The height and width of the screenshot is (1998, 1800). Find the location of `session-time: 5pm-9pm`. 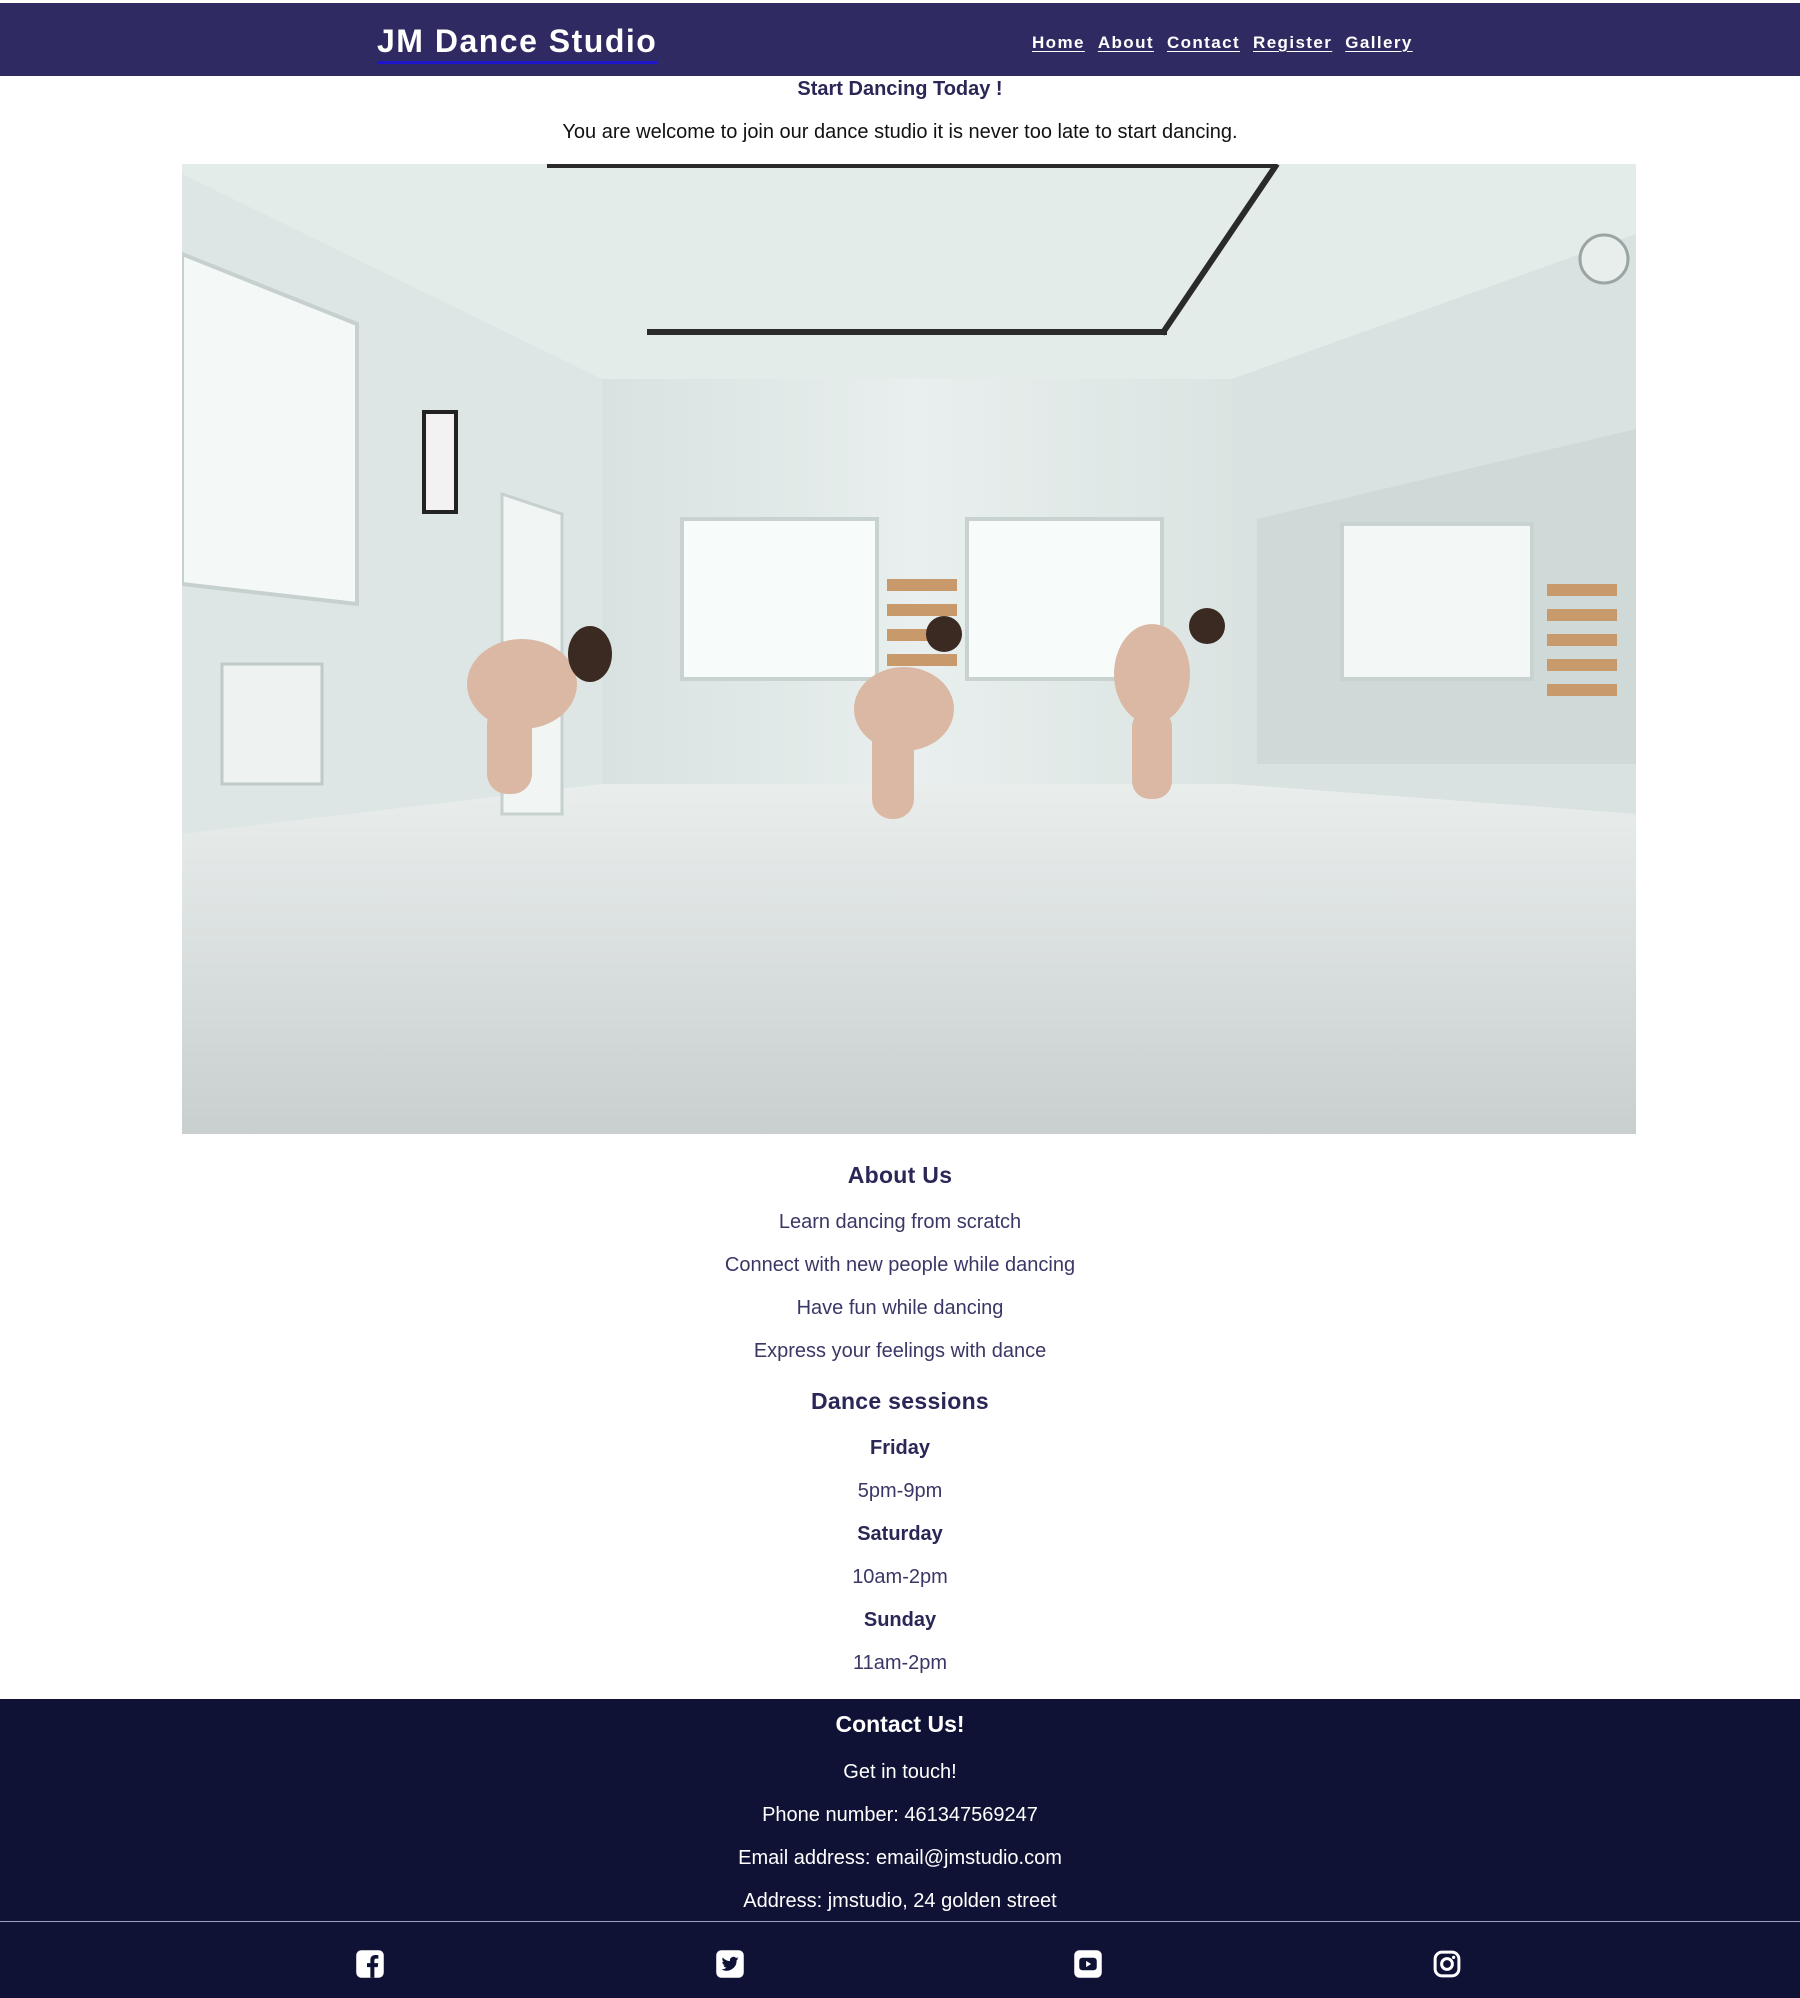

session-time: 5pm-9pm is located at coordinates (900, 1491).